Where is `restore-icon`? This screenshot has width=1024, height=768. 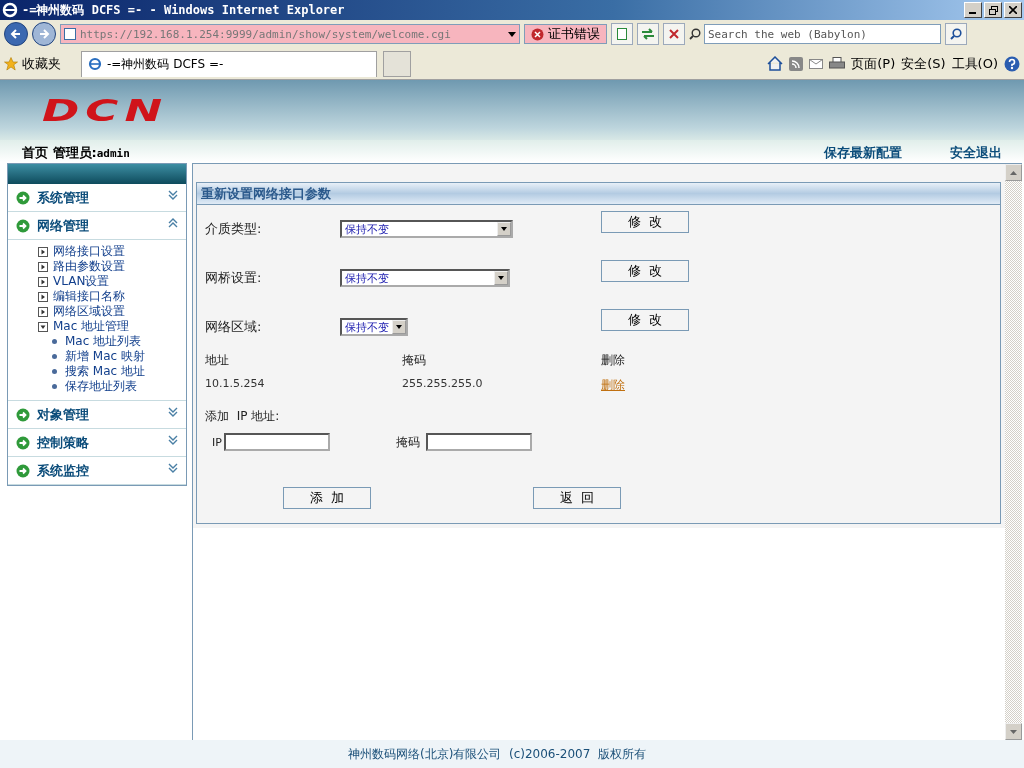
restore-icon is located at coordinates (993, 10).